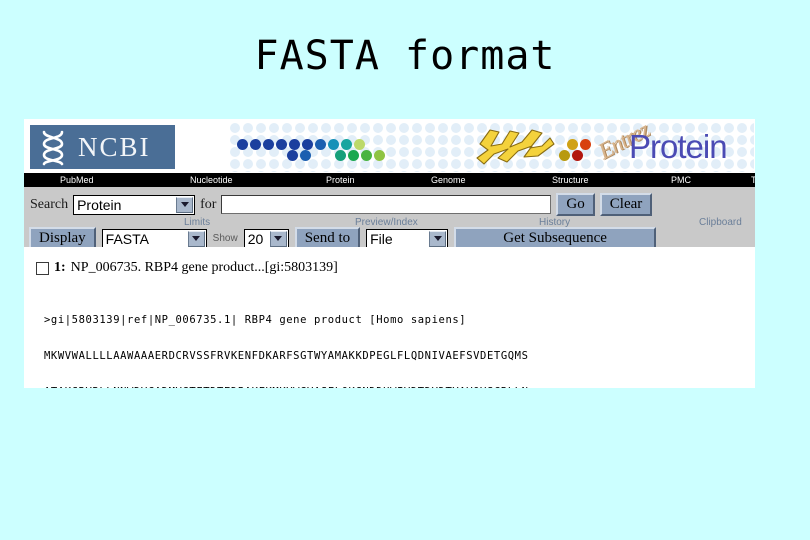 The height and width of the screenshot is (540, 810). Describe the element at coordinates (681, 180) in the screenshot. I see `nav-item-pmc: PMC` at that location.